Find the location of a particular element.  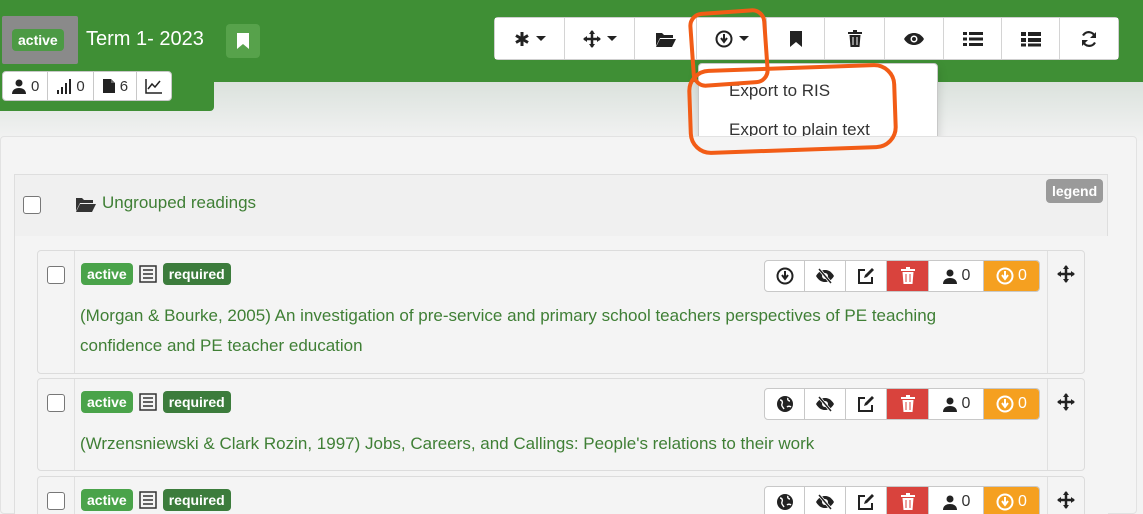

stat-documents: 6 is located at coordinates (116, 86).